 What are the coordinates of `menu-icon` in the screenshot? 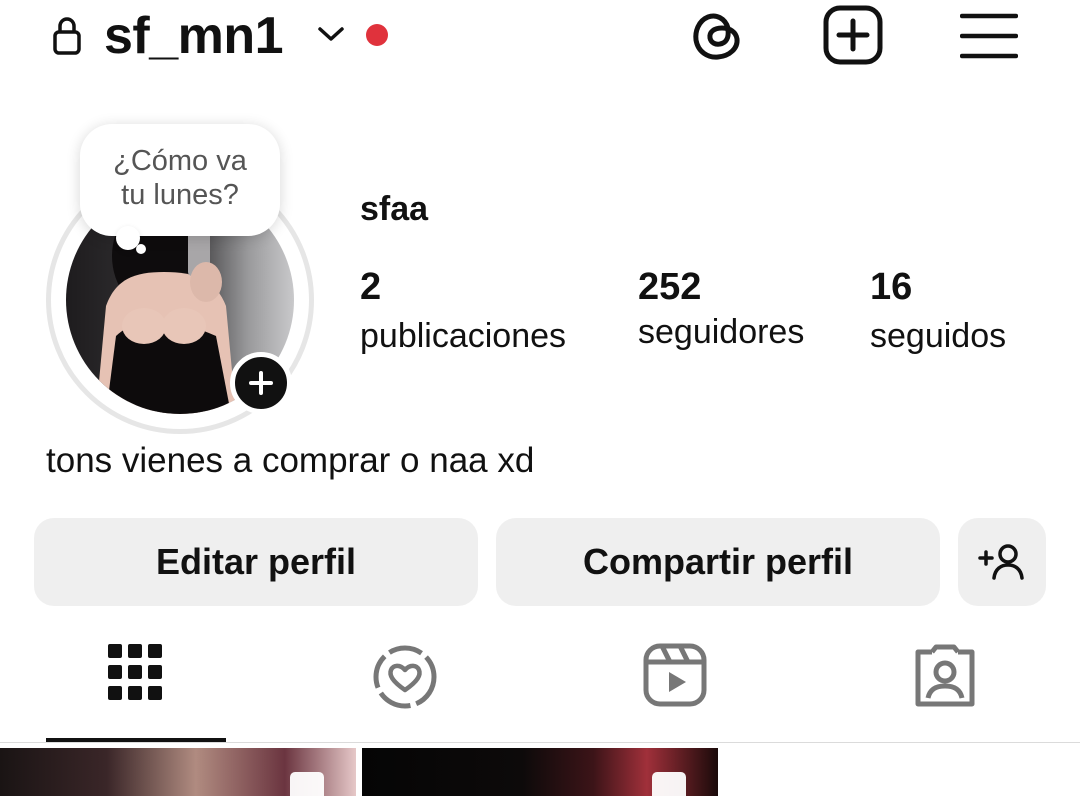 It's located at (989, 36).